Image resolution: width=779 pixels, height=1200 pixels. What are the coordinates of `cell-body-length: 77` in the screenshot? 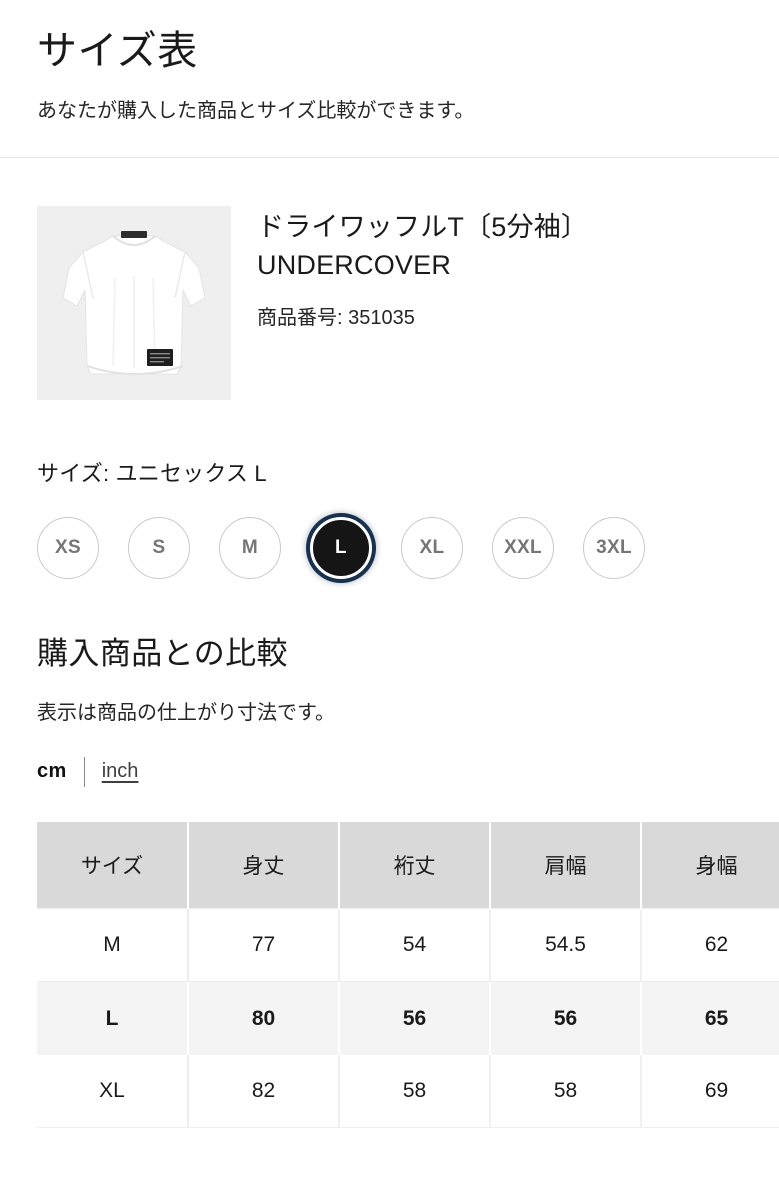 It's located at (264, 945).